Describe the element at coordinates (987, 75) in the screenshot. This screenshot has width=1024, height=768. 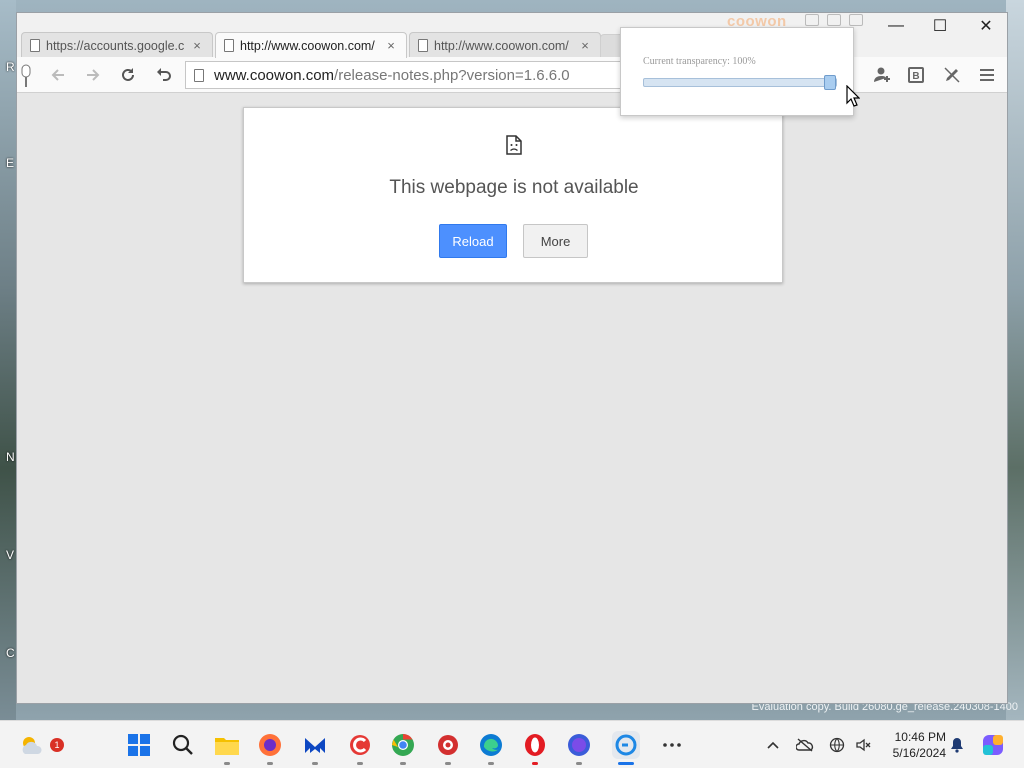
I see `menu-button` at that location.